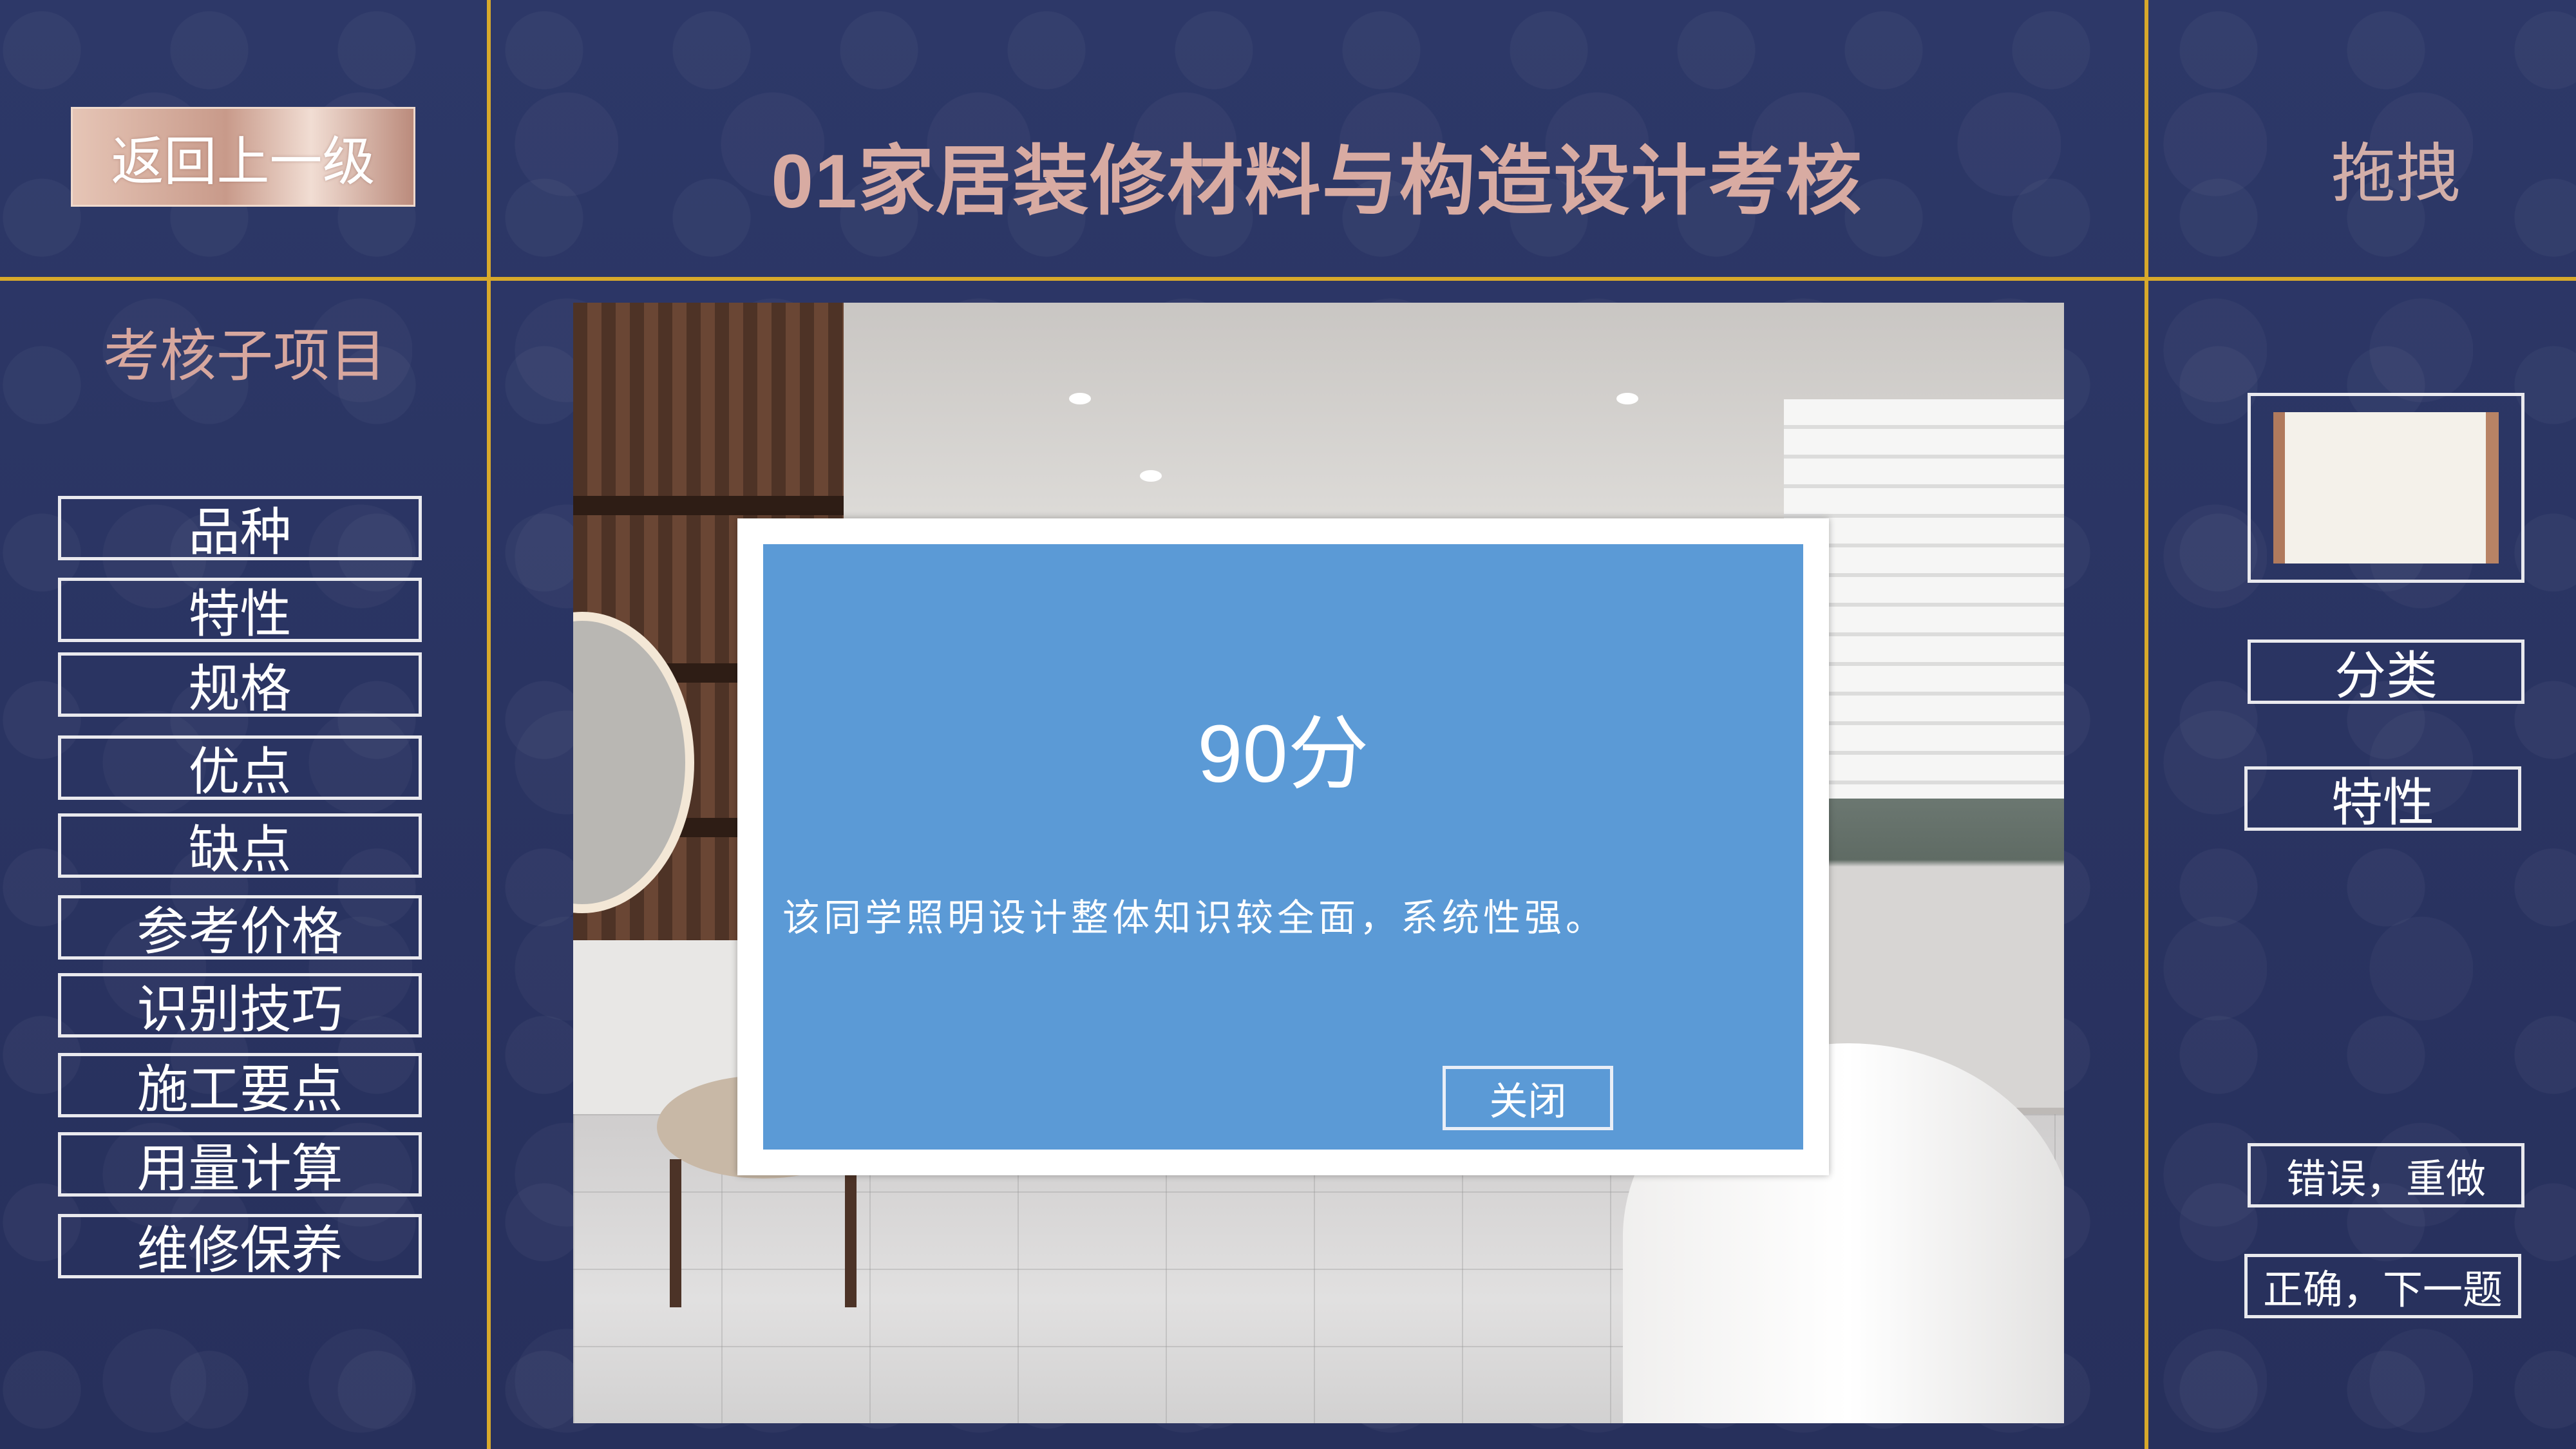 The image size is (2576, 1449). What do you see at coordinates (240, 1006) in the screenshot?
I see `sidebar-item-identification-tips: 识别技巧` at bounding box center [240, 1006].